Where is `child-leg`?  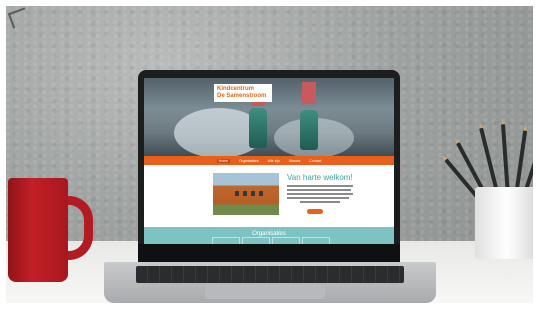
child-leg is located at coordinates (309, 93).